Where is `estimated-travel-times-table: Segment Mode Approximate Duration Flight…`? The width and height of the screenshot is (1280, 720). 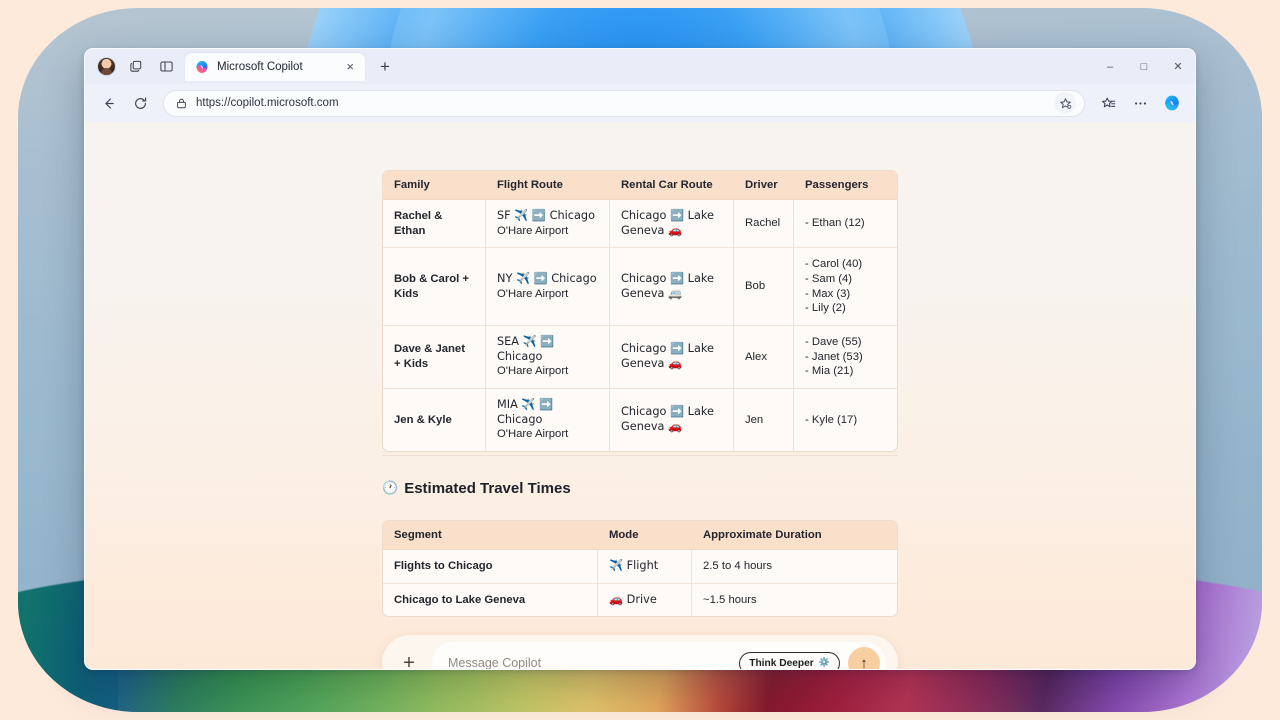 estimated-travel-times-table: Segment Mode Approximate Duration Flight… is located at coordinates (640, 569).